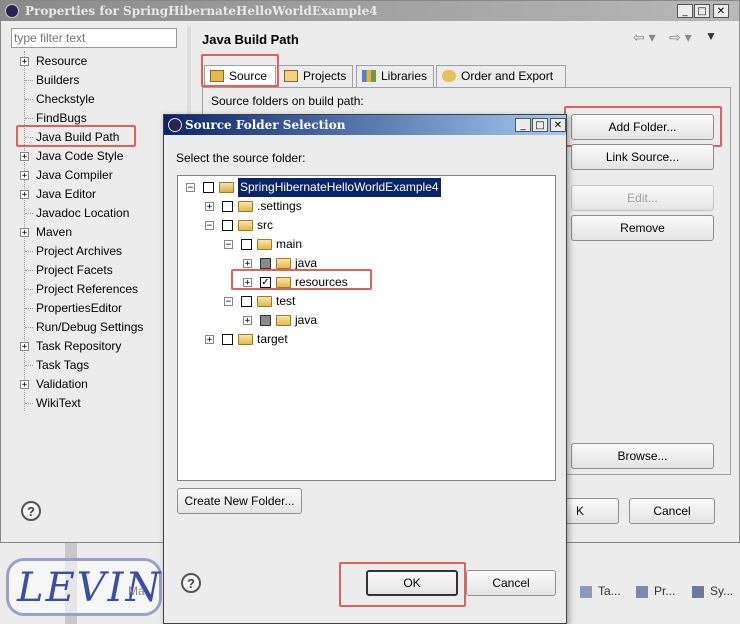 This screenshot has width=740, height=624. Describe the element at coordinates (191, 583) in the screenshot. I see `dialog-help-icon: ?` at that location.